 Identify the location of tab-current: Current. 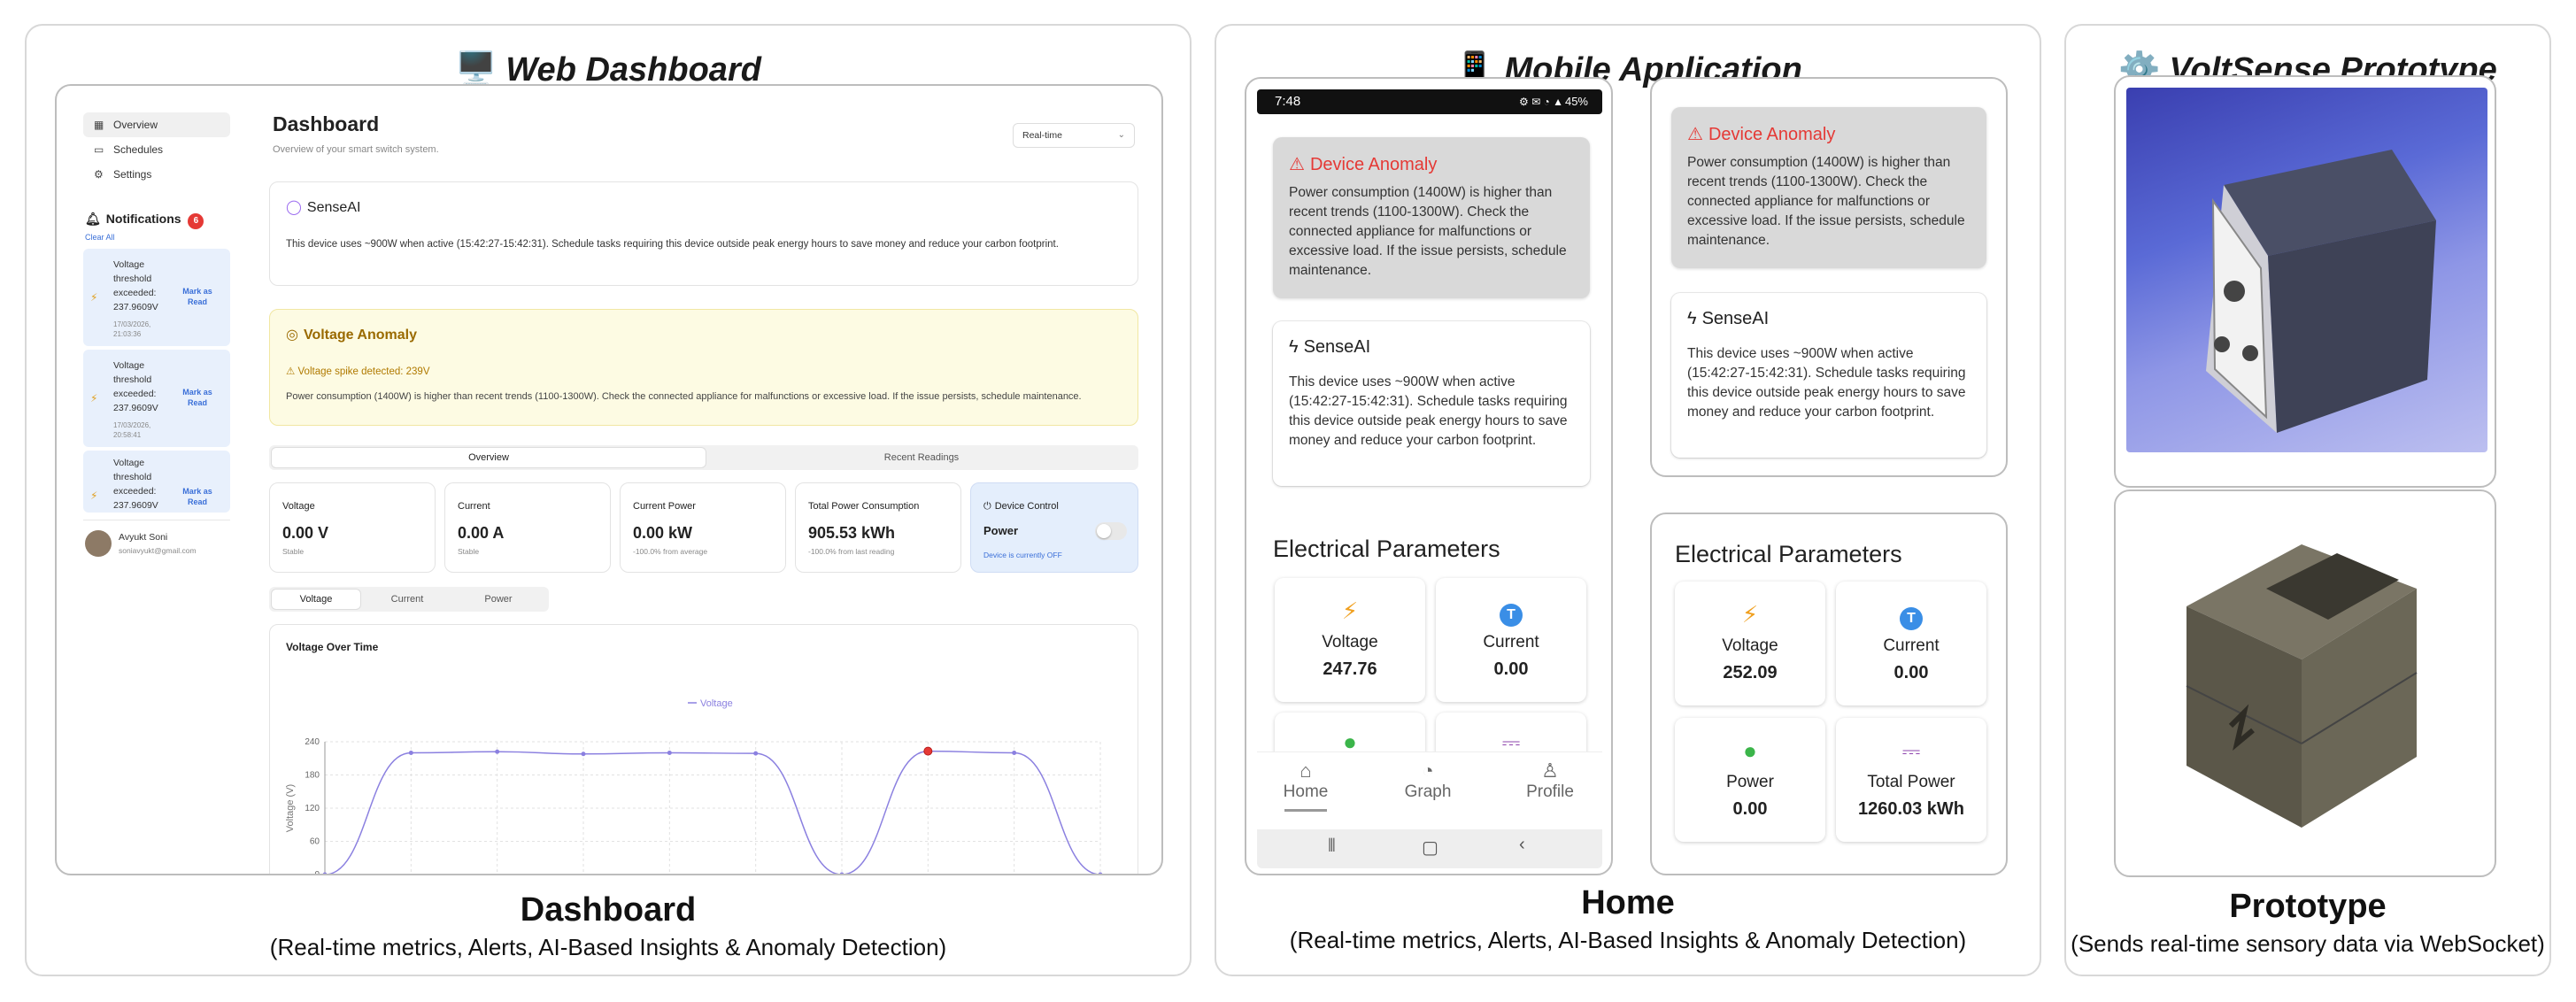
(407, 600).